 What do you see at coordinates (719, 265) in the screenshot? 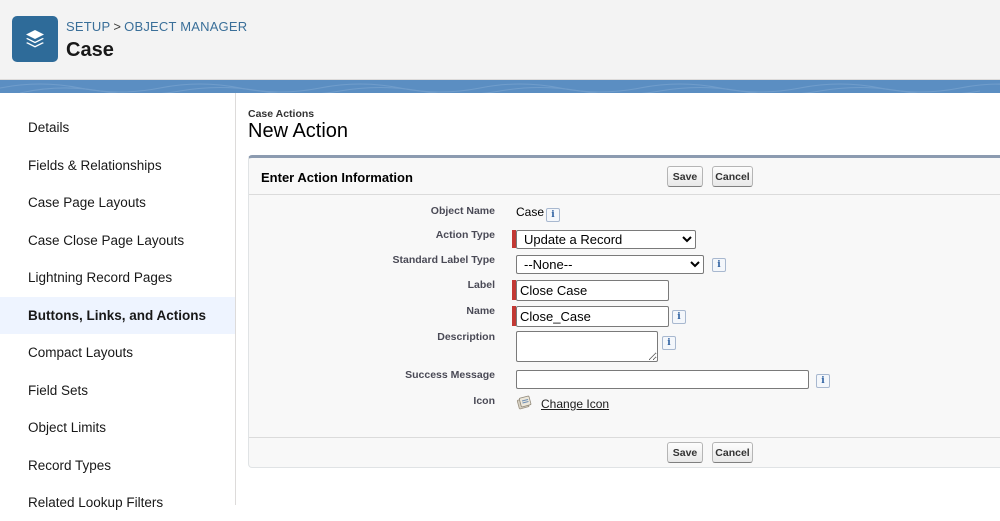
I see `standard-label-type-info-icon: i` at bounding box center [719, 265].